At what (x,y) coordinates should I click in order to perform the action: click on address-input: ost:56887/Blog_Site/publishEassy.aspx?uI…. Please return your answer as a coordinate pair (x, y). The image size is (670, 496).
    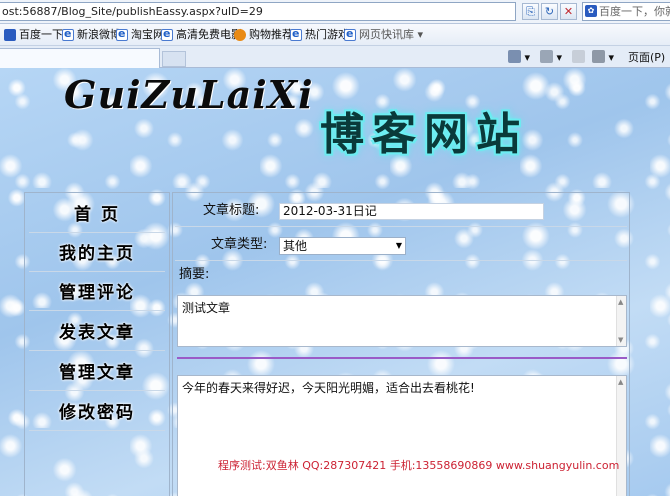
    Looking at the image, I should click on (258, 11).